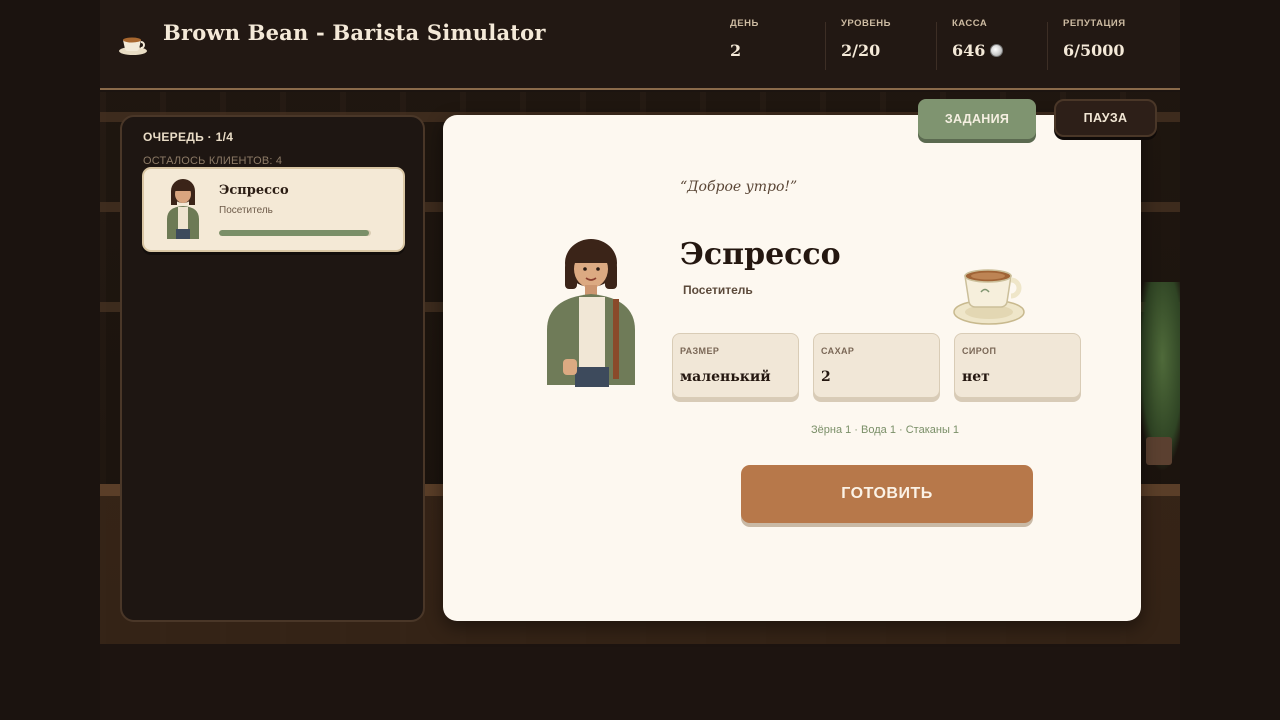 This screenshot has width=1280, height=720. Describe the element at coordinates (744, 23) in the screenshot. I see `stat-day-label: ДЕНЬ` at that location.